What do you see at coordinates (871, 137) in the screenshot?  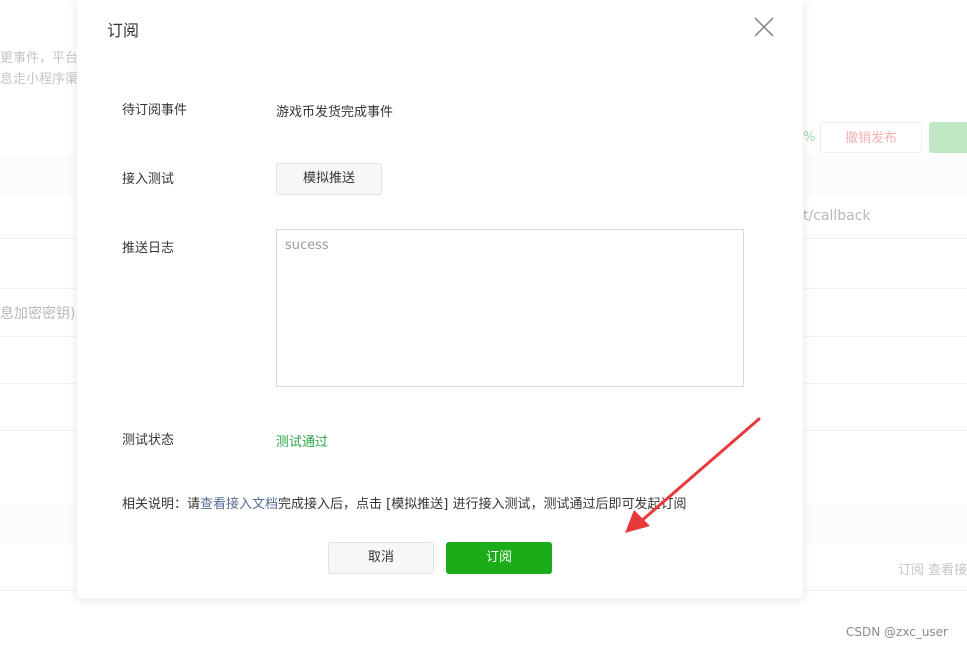 I see `cancel-publish-button: 撤销发布` at bounding box center [871, 137].